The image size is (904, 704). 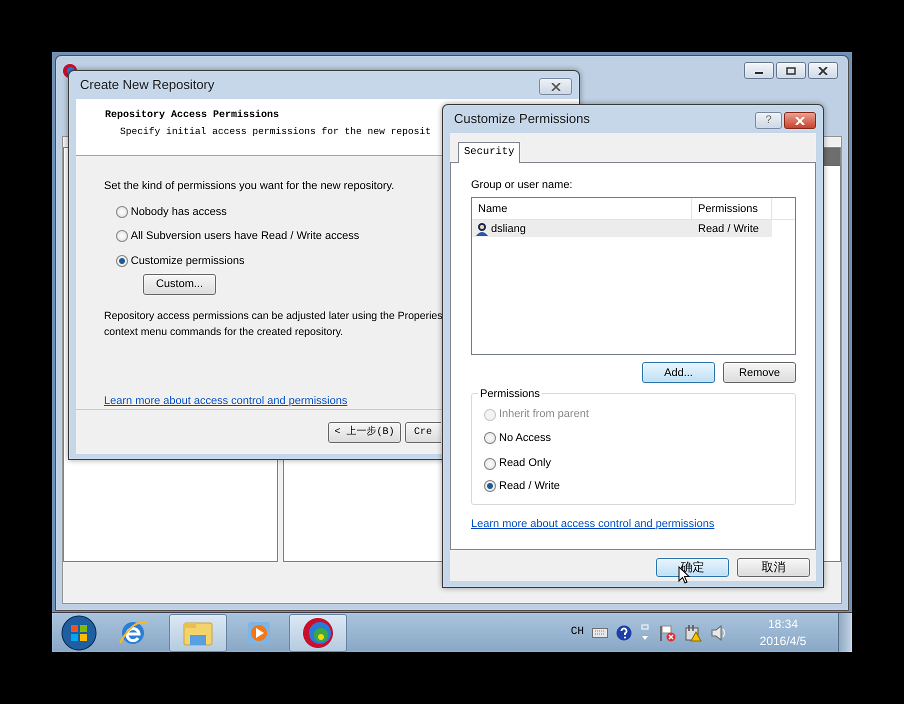 What do you see at coordinates (521, 185) in the screenshot?
I see `group-label: Group or user name:` at bounding box center [521, 185].